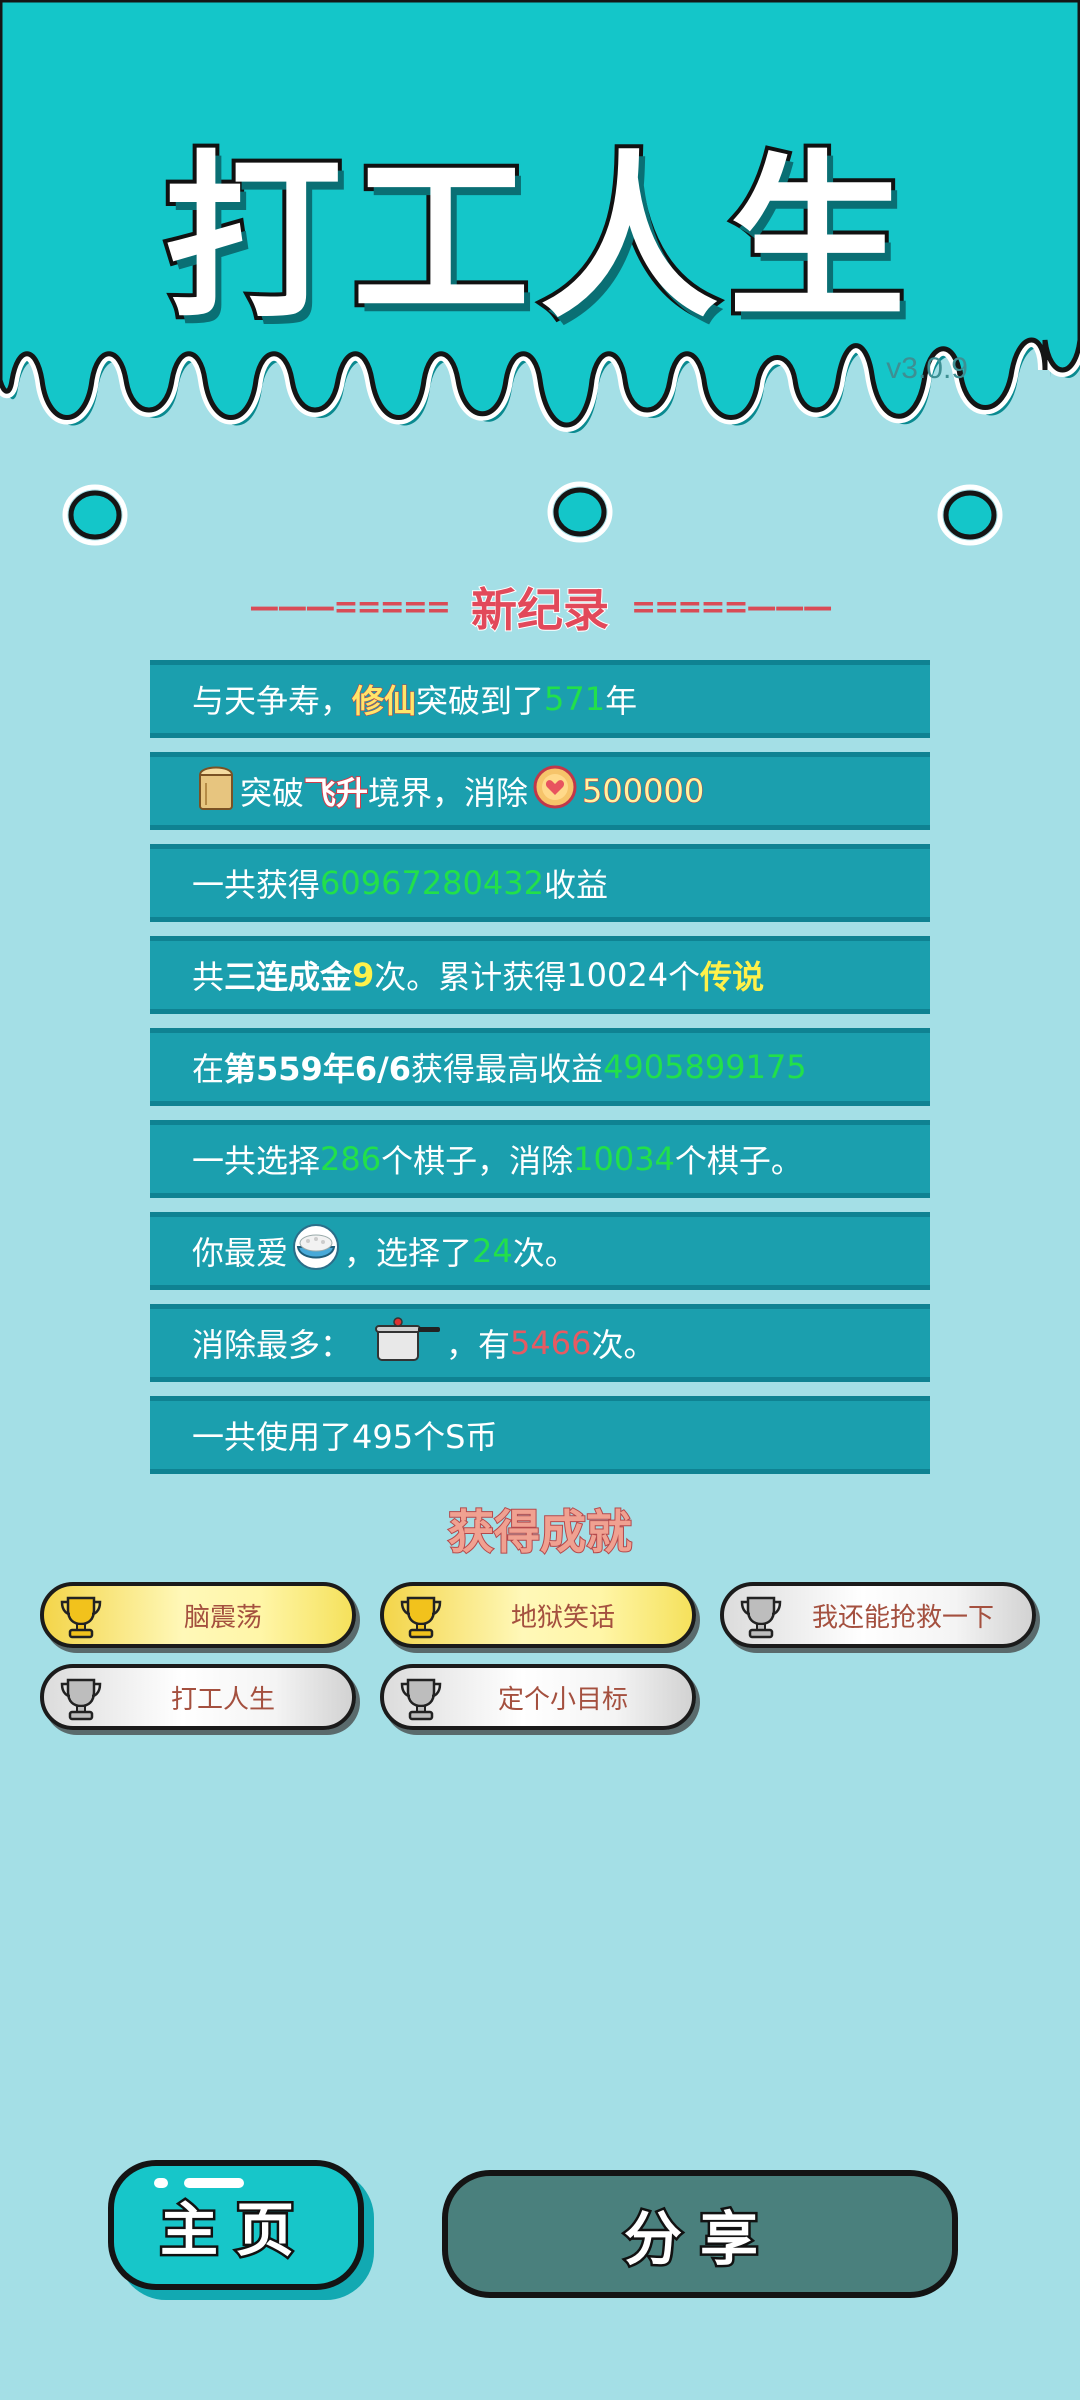 This screenshot has height=2400, width=1080. Describe the element at coordinates (555, 791) in the screenshot. I see `heart-coin-icon` at that location.